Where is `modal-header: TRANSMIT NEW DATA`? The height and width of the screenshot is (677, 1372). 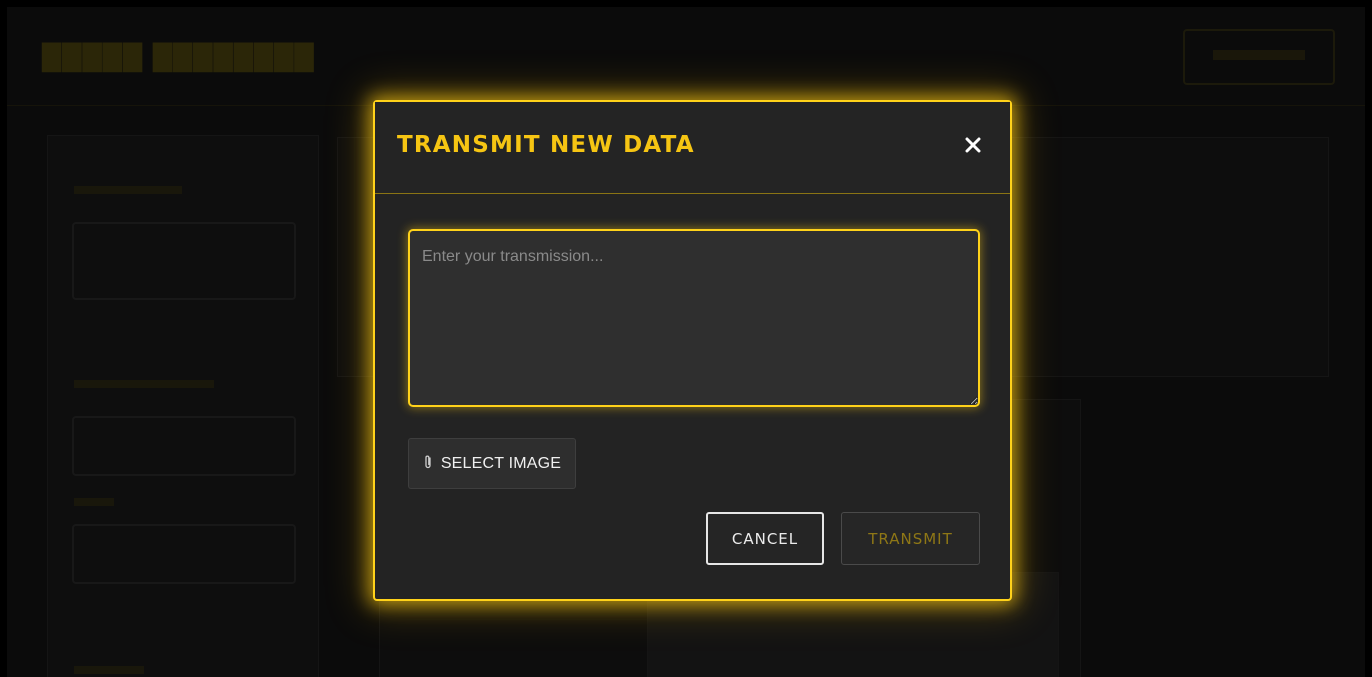
modal-header: TRANSMIT NEW DATA is located at coordinates (692, 148).